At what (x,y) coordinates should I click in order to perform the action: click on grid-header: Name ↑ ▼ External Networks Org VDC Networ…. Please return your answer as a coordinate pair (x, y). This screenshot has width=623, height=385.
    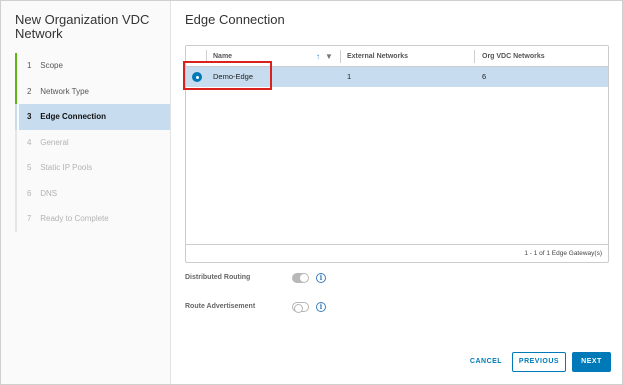
    Looking at the image, I should click on (397, 56).